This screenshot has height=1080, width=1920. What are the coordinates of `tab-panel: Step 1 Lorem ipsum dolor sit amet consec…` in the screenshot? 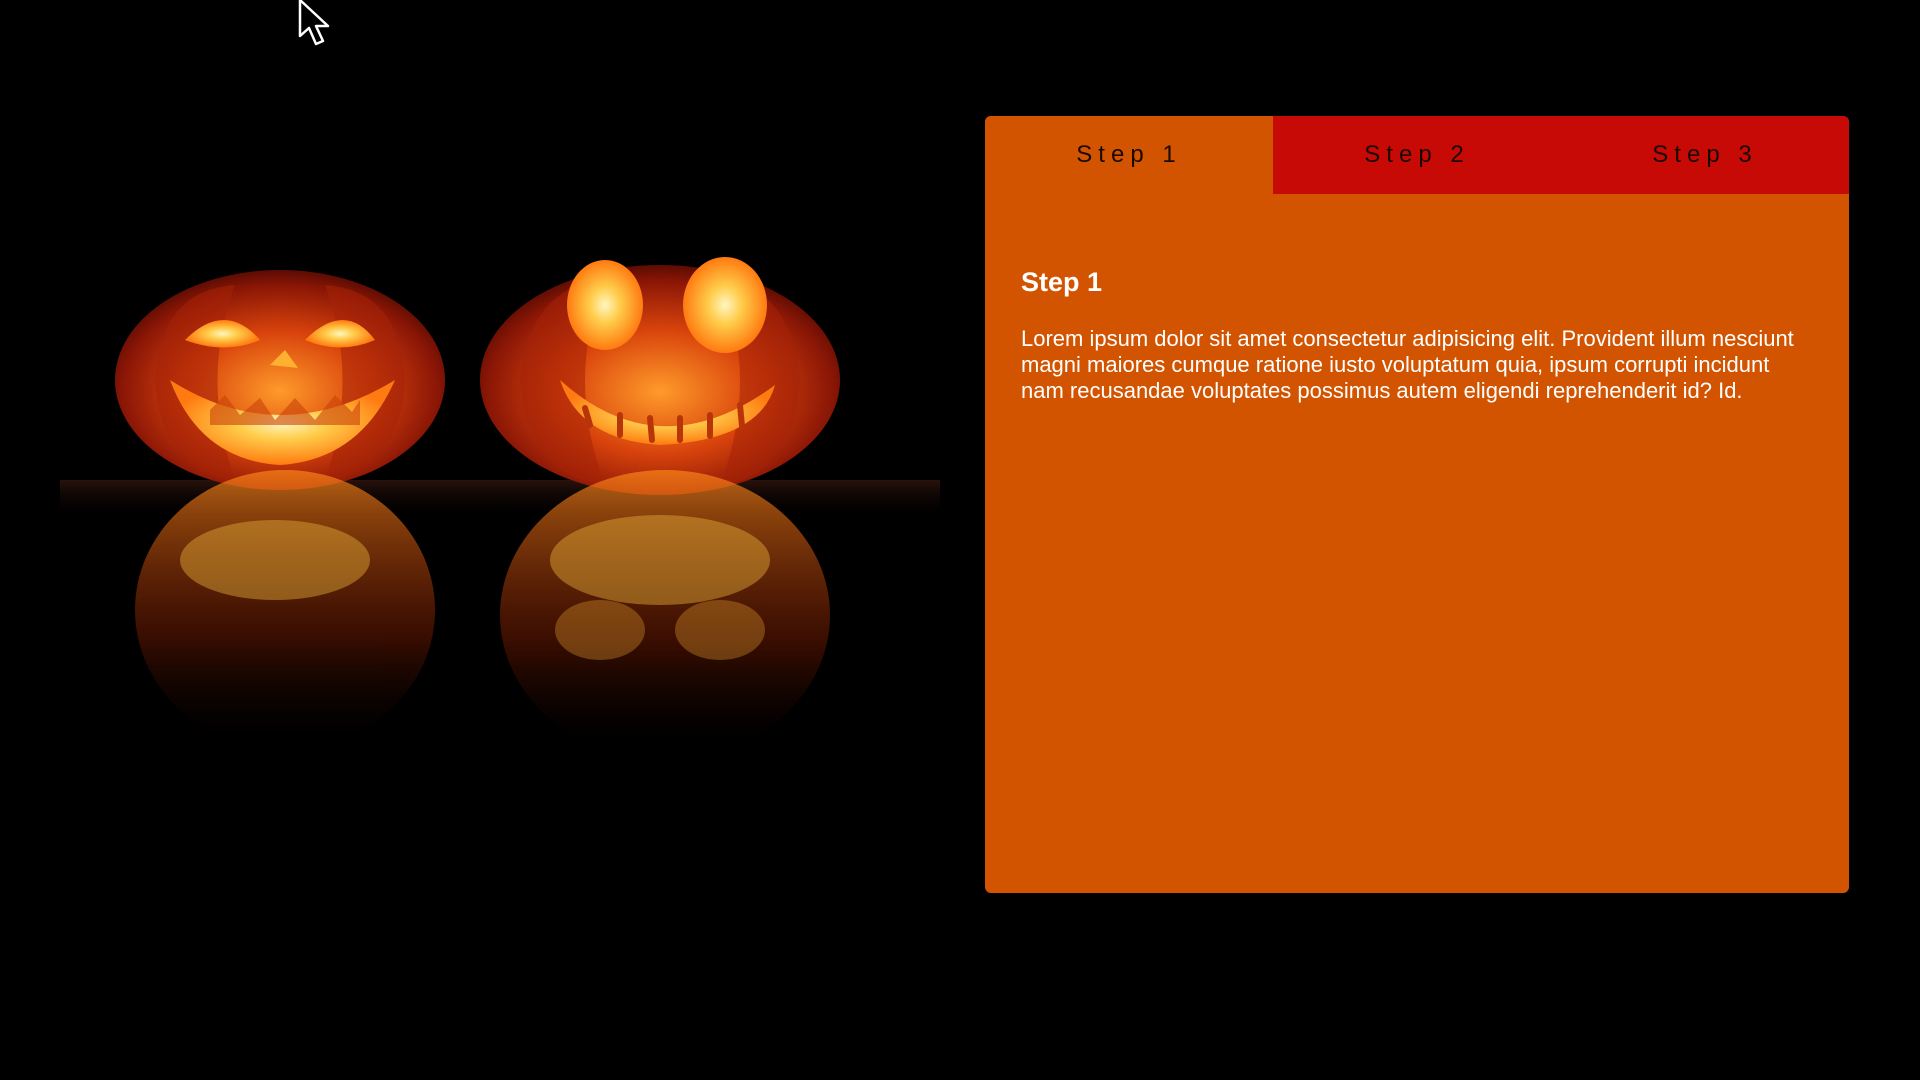 It's located at (1417, 299).